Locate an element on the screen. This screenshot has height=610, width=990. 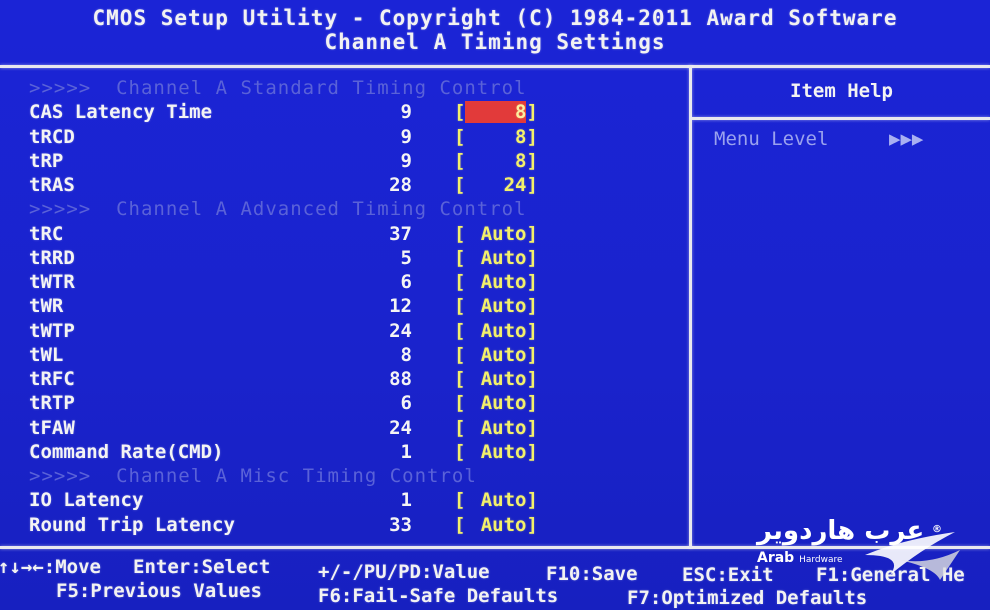
setting-label: tRAS is located at coordinates (52, 185).